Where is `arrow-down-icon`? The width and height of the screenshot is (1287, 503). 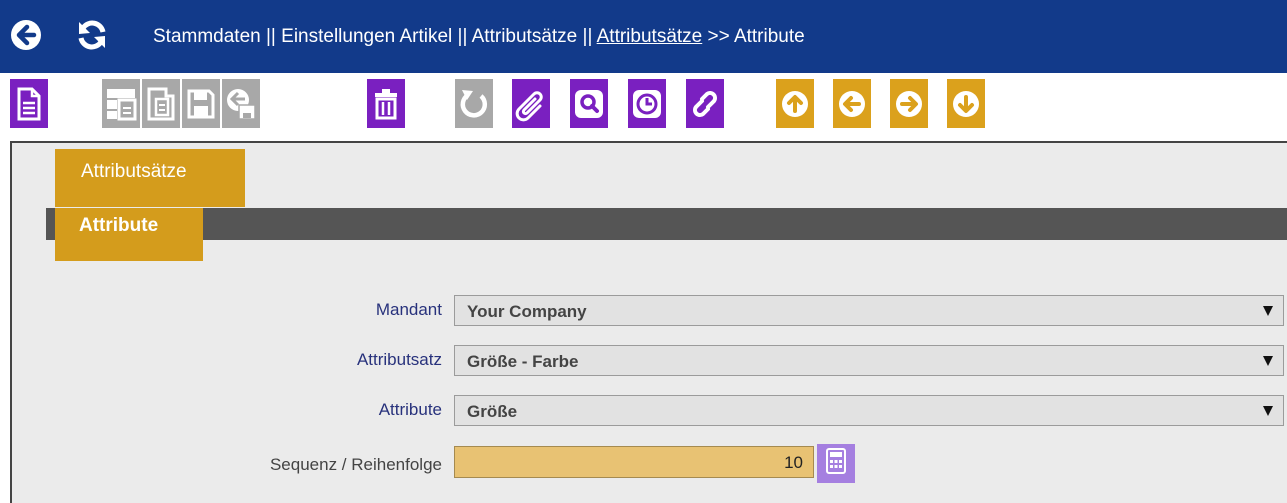
arrow-down-icon is located at coordinates (966, 104).